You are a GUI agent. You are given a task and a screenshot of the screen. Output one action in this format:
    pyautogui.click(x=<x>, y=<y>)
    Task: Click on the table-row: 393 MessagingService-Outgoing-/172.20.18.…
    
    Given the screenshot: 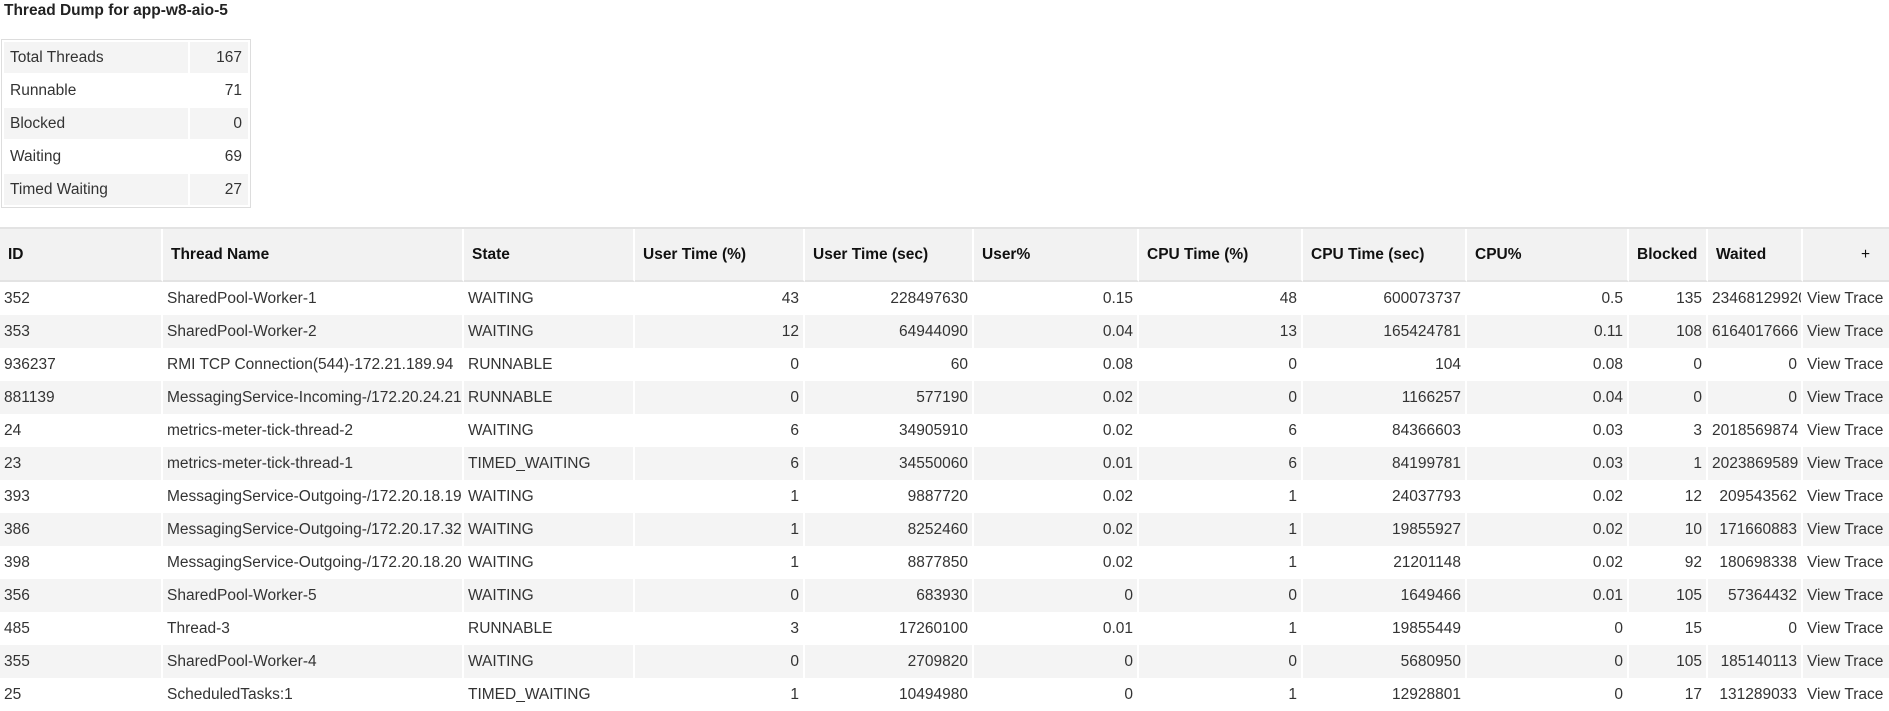 What is the action you would take?
    pyautogui.click(x=944, y=496)
    